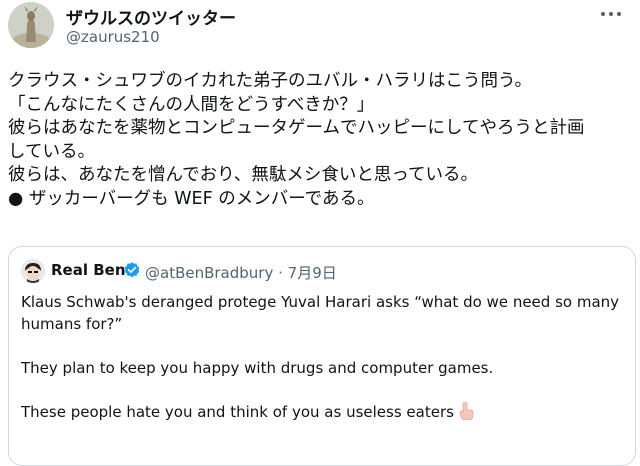 The width and height of the screenshot is (640, 466). What do you see at coordinates (466, 413) in the screenshot?
I see `pointing-down-hand-icon` at bounding box center [466, 413].